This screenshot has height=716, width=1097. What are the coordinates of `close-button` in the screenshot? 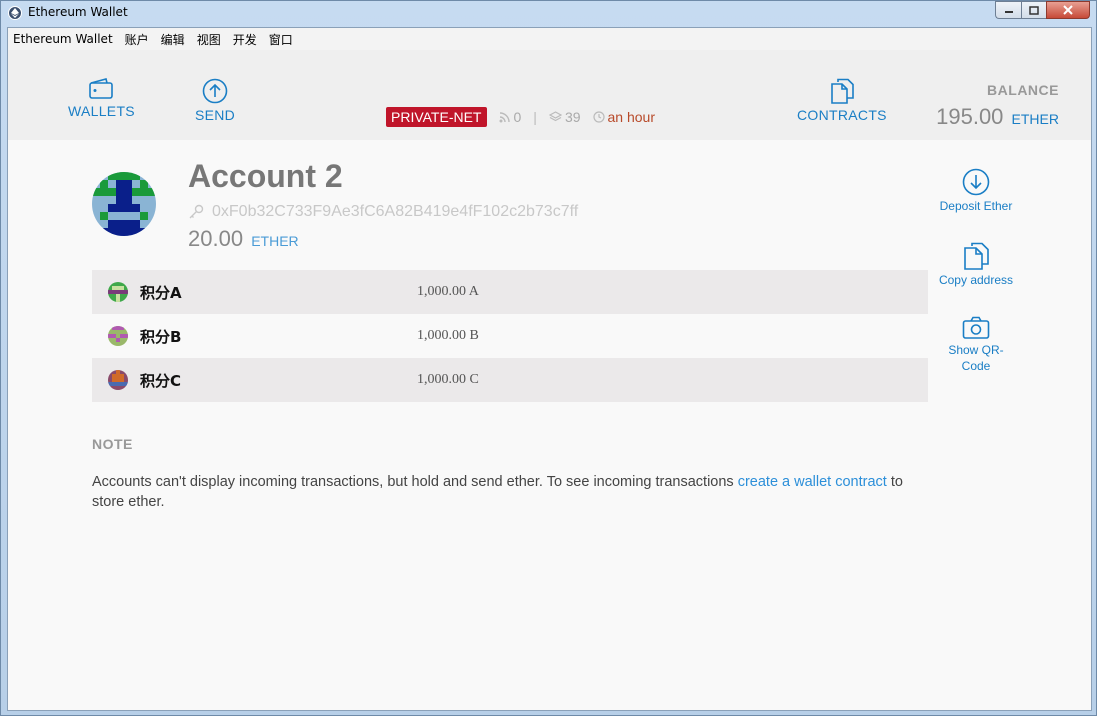 It's located at (1068, 10).